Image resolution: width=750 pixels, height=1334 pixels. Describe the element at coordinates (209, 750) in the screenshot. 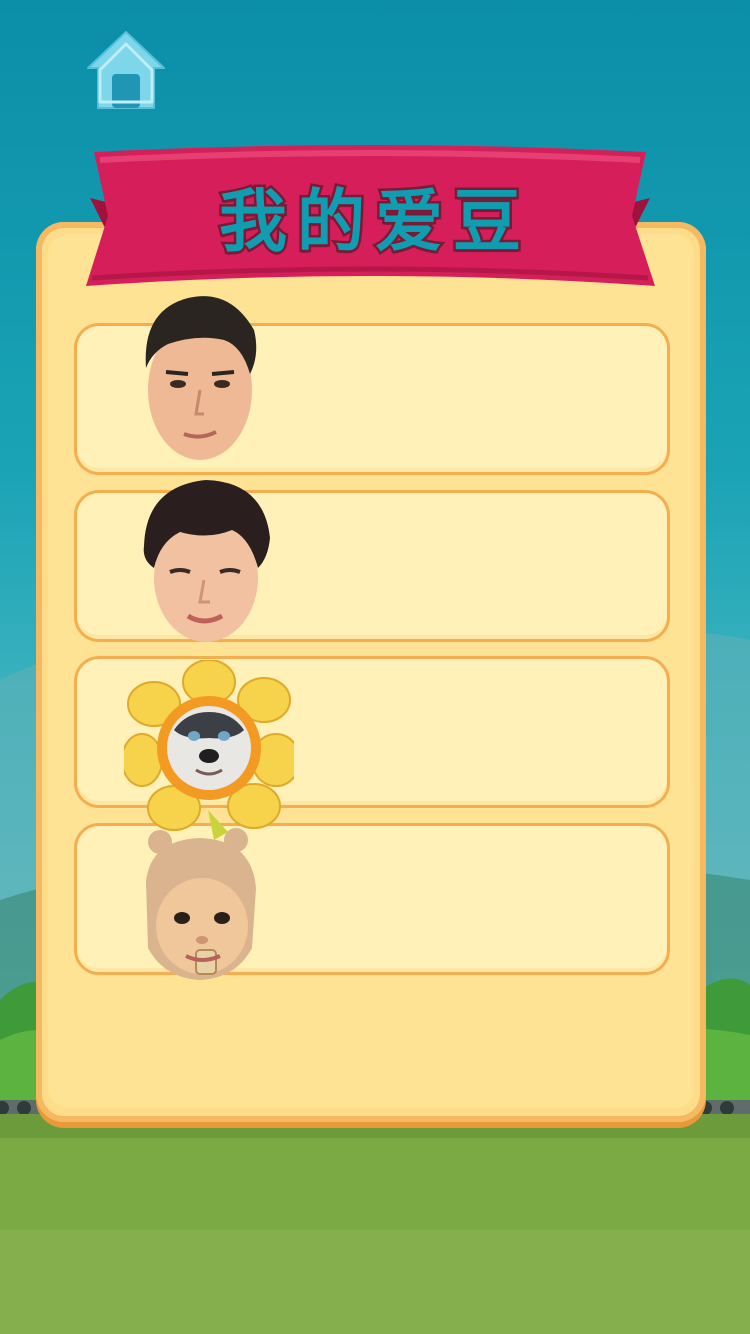

I see `husky-sunflower-avatar` at that location.